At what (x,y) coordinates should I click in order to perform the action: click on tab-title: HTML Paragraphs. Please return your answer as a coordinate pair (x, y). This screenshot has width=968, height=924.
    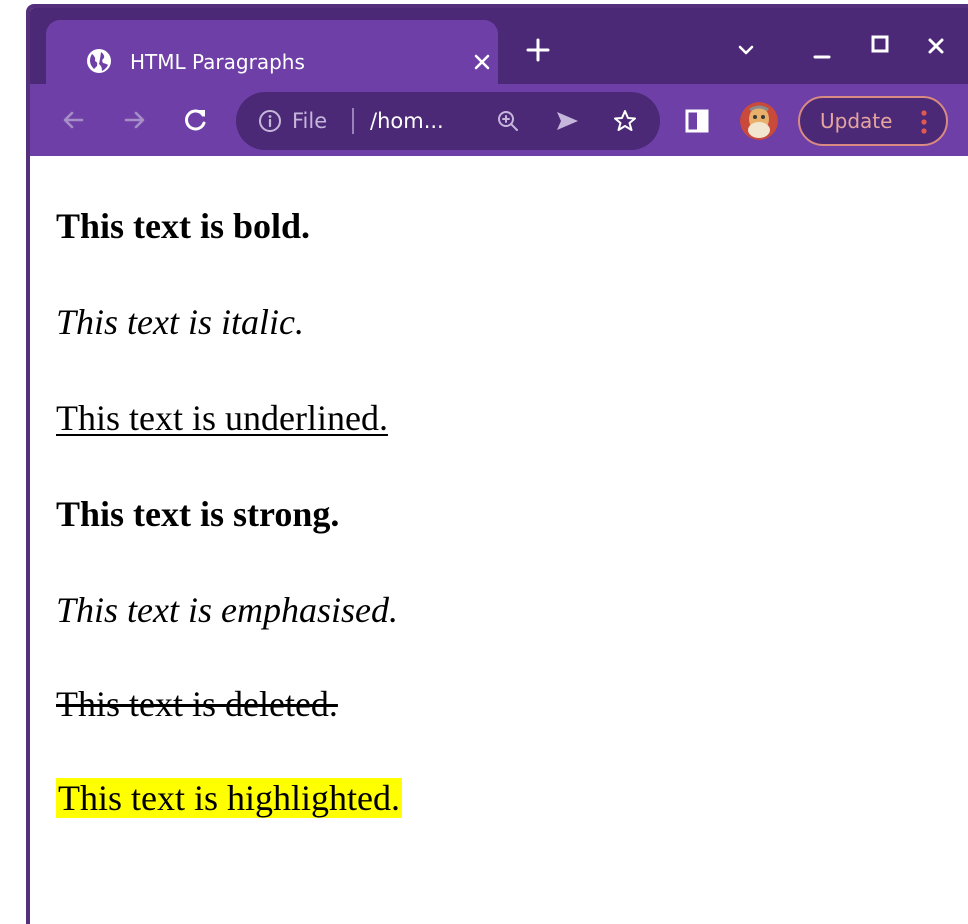
    Looking at the image, I should click on (217, 62).